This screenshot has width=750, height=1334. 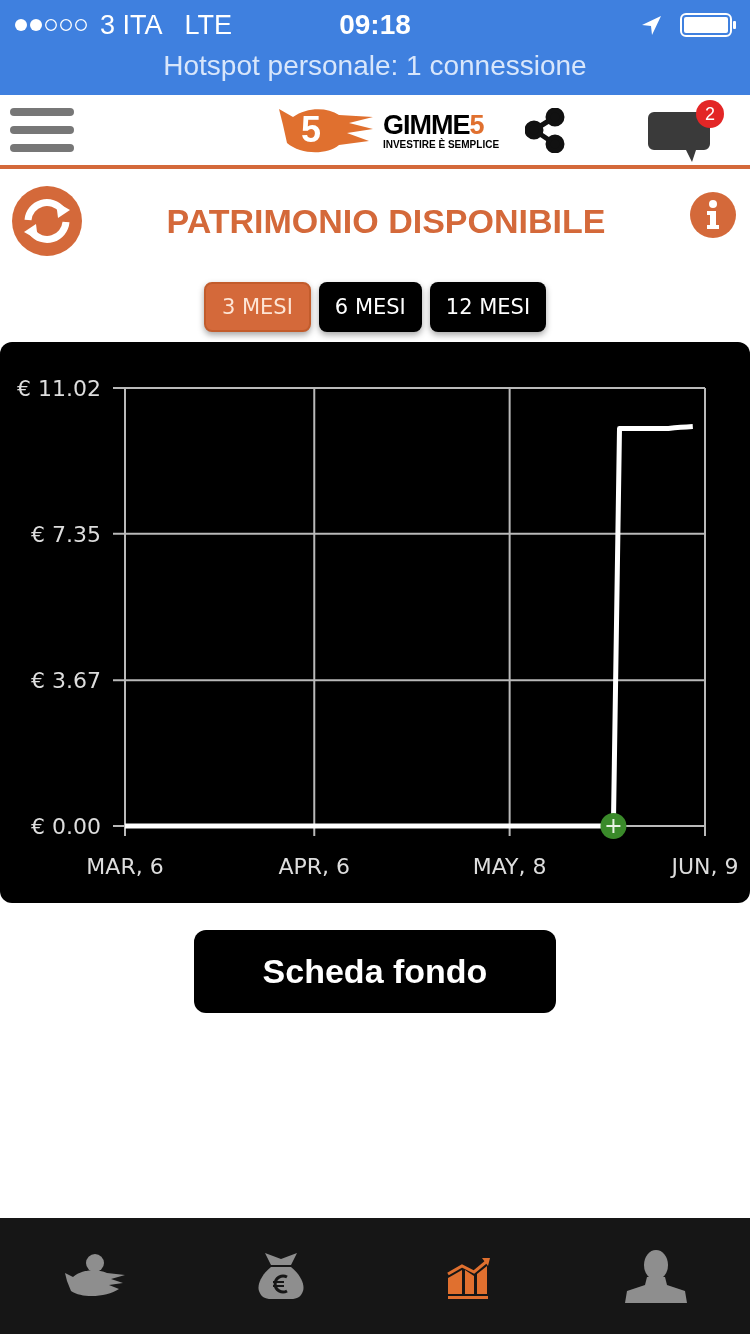 What do you see at coordinates (656, 1276) in the screenshot?
I see `user-icon` at bounding box center [656, 1276].